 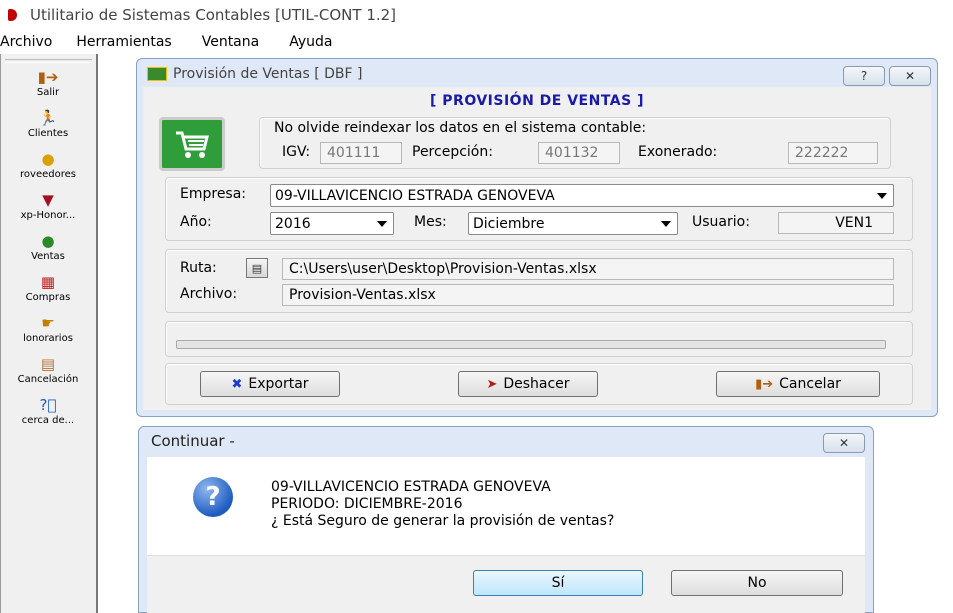 I want to click on progress-bar, so click(x=531, y=344).